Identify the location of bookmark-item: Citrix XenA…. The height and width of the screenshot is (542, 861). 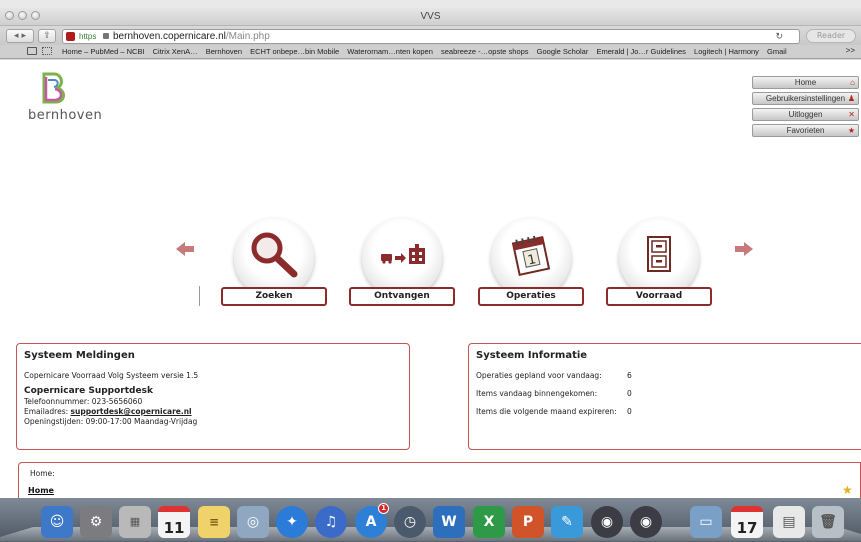
(175, 51).